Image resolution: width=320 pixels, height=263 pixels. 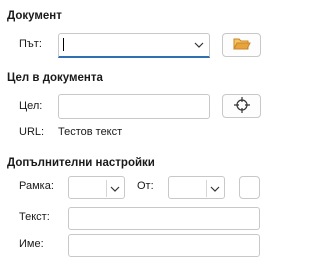 I want to click on target-in-document-button, so click(x=241, y=106).